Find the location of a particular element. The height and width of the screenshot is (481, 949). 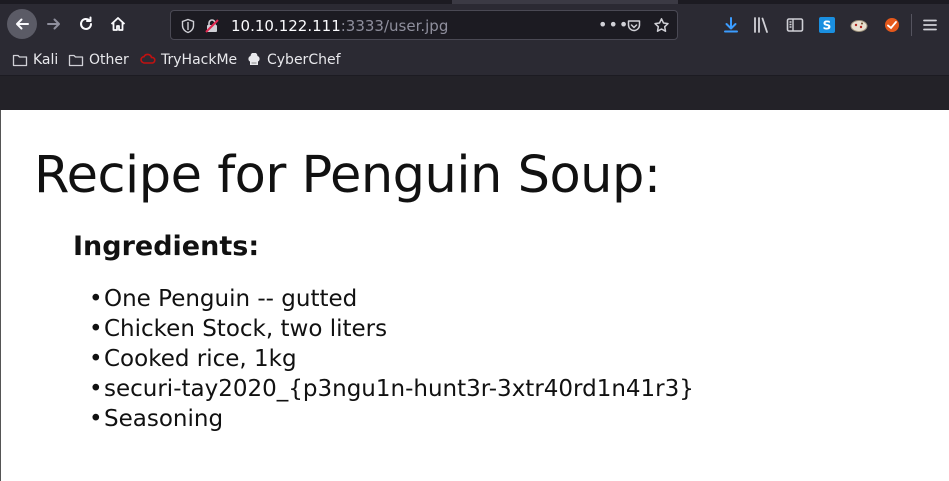

bookmark-cyberchef: CyberChef is located at coordinates (293, 60).